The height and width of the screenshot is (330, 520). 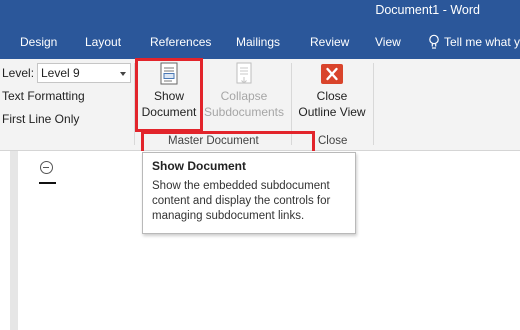 What do you see at coordinates (47, 183) in the screenshot?
I see `subdocument-mark` at bounding box center [47, 183].